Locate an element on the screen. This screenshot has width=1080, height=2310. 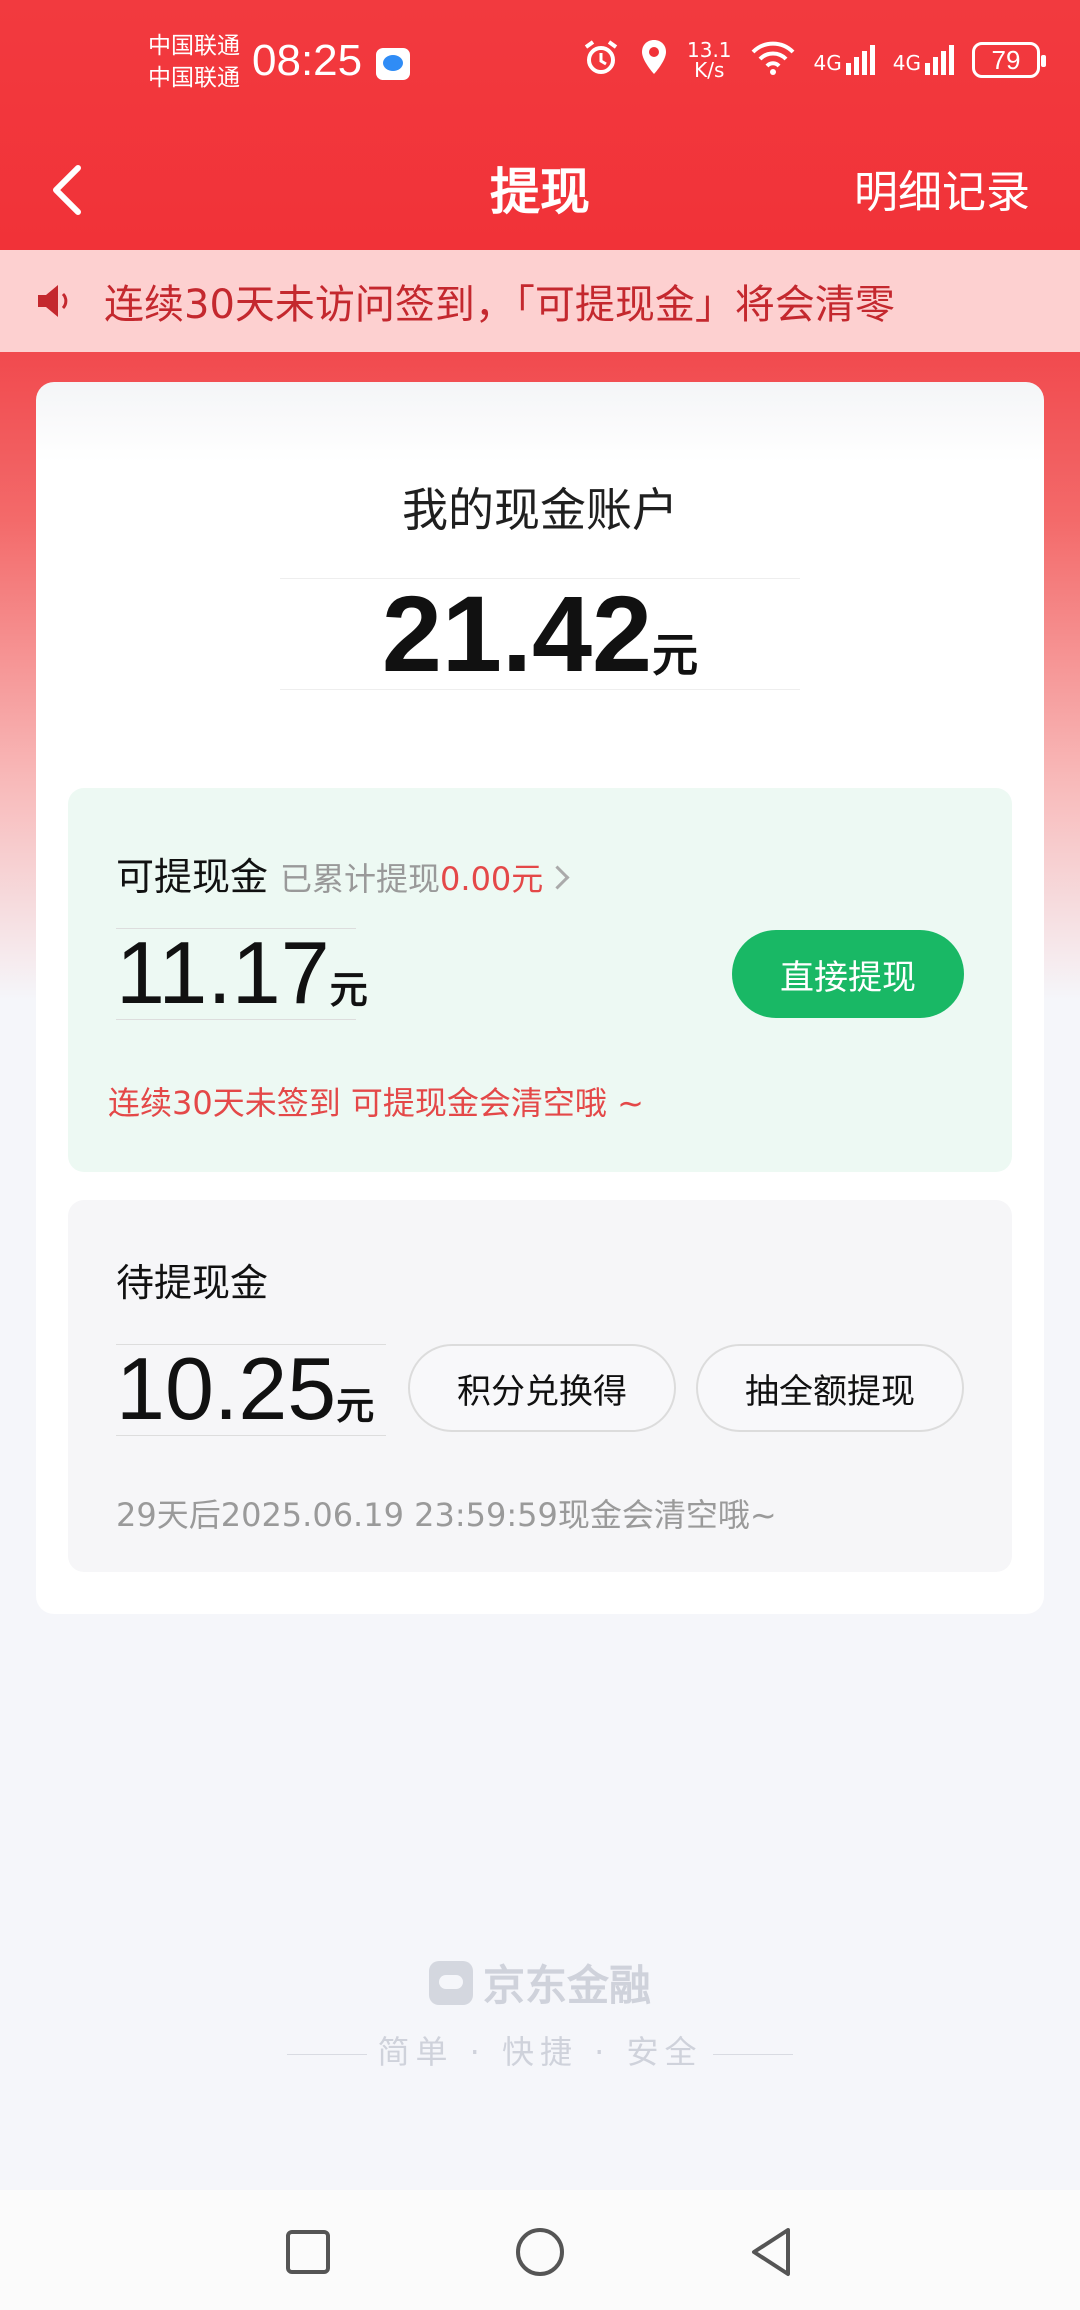
points-exchange-button: 积分兑换得 is located at coordinates (542, 1388).